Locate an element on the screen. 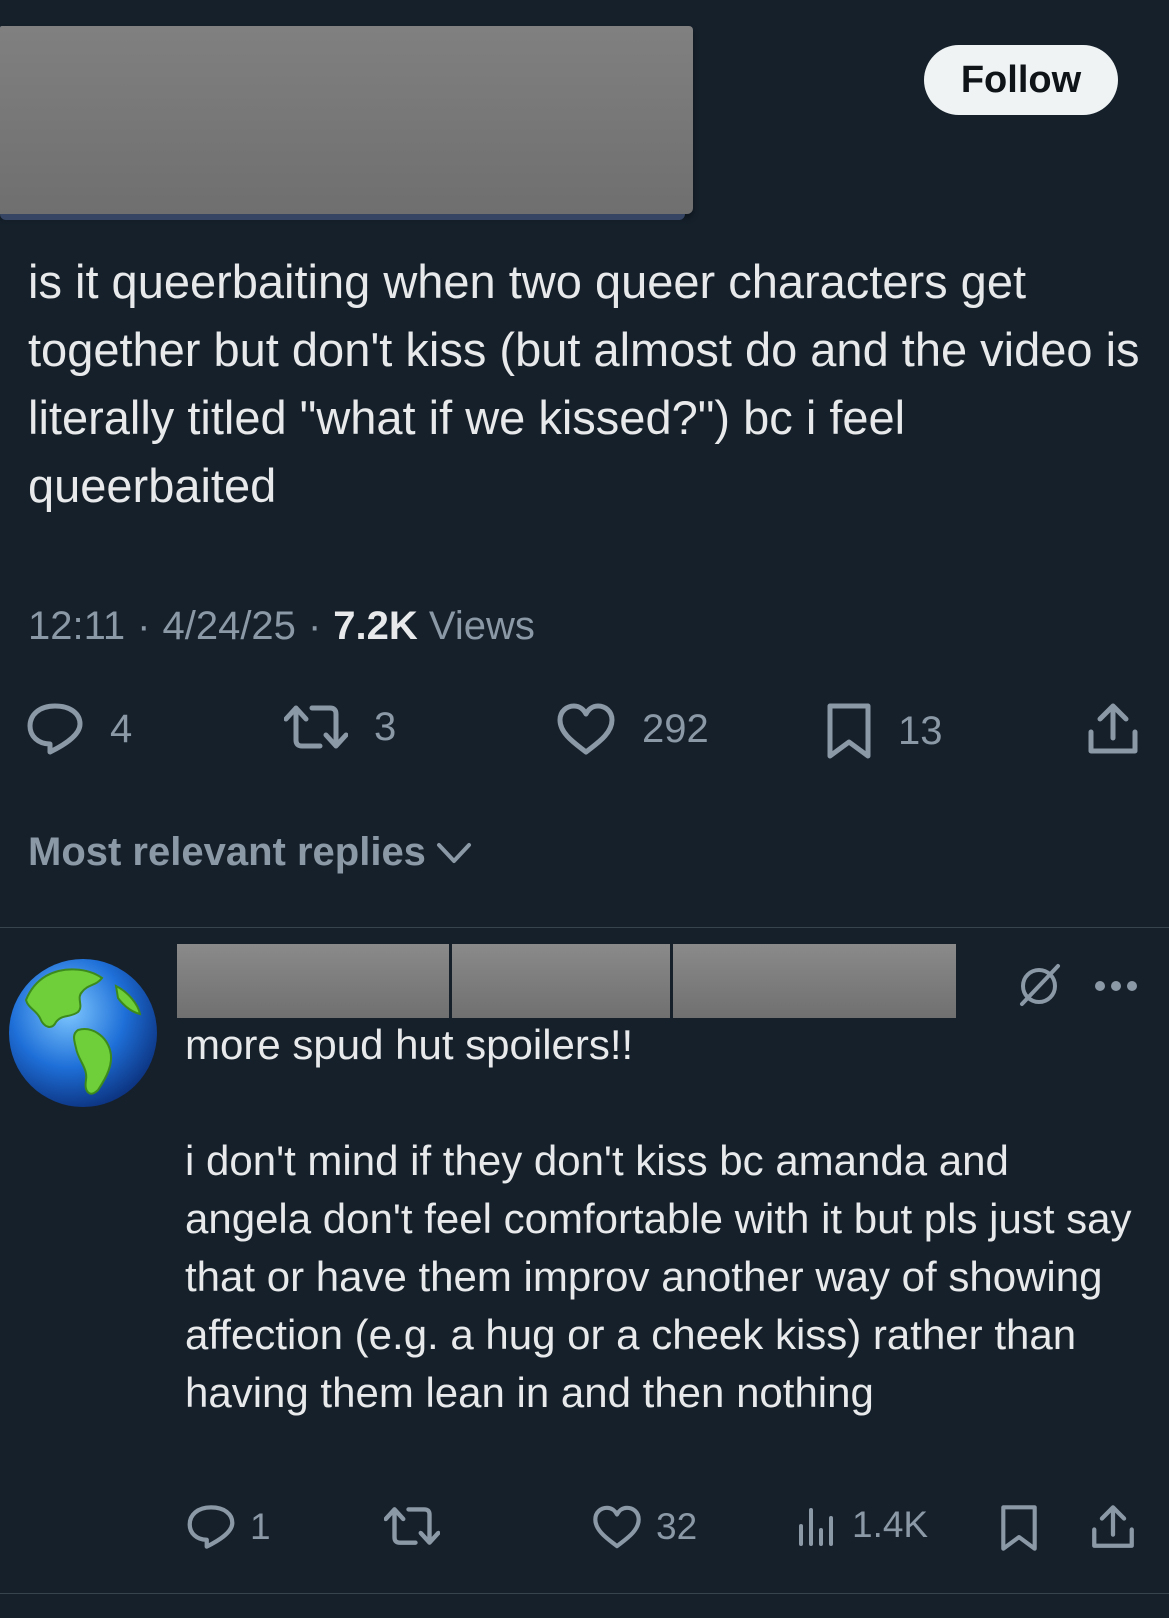 The height and width of the screenshot is (1618, 1169). bookmark-count: 13 is located at coordinates (920, 730).